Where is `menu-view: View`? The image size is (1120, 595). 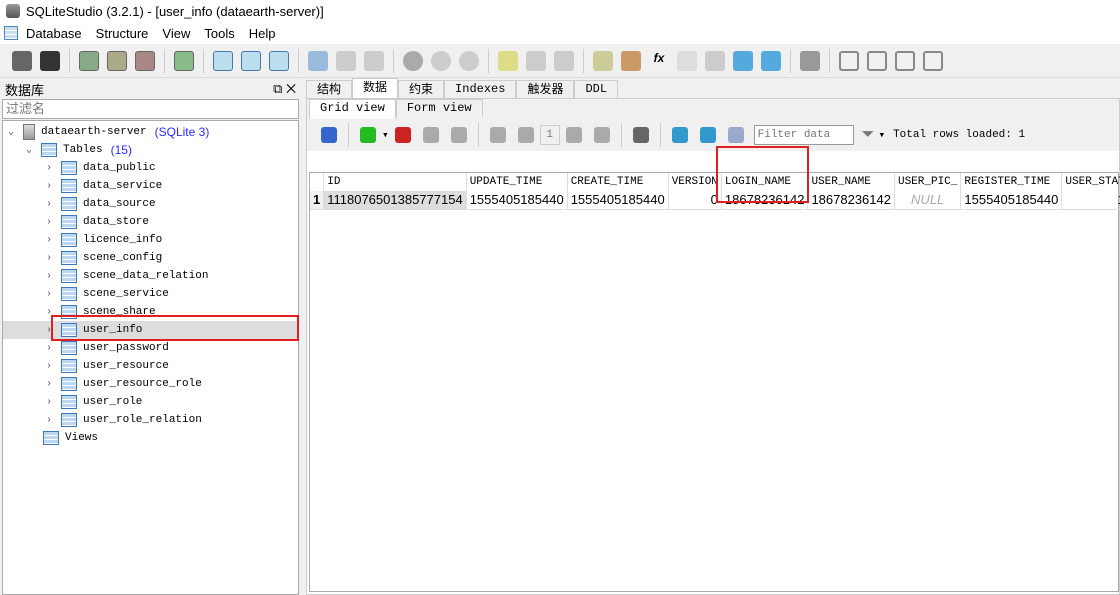
menu-view: View is located at coordinates (176, 33).